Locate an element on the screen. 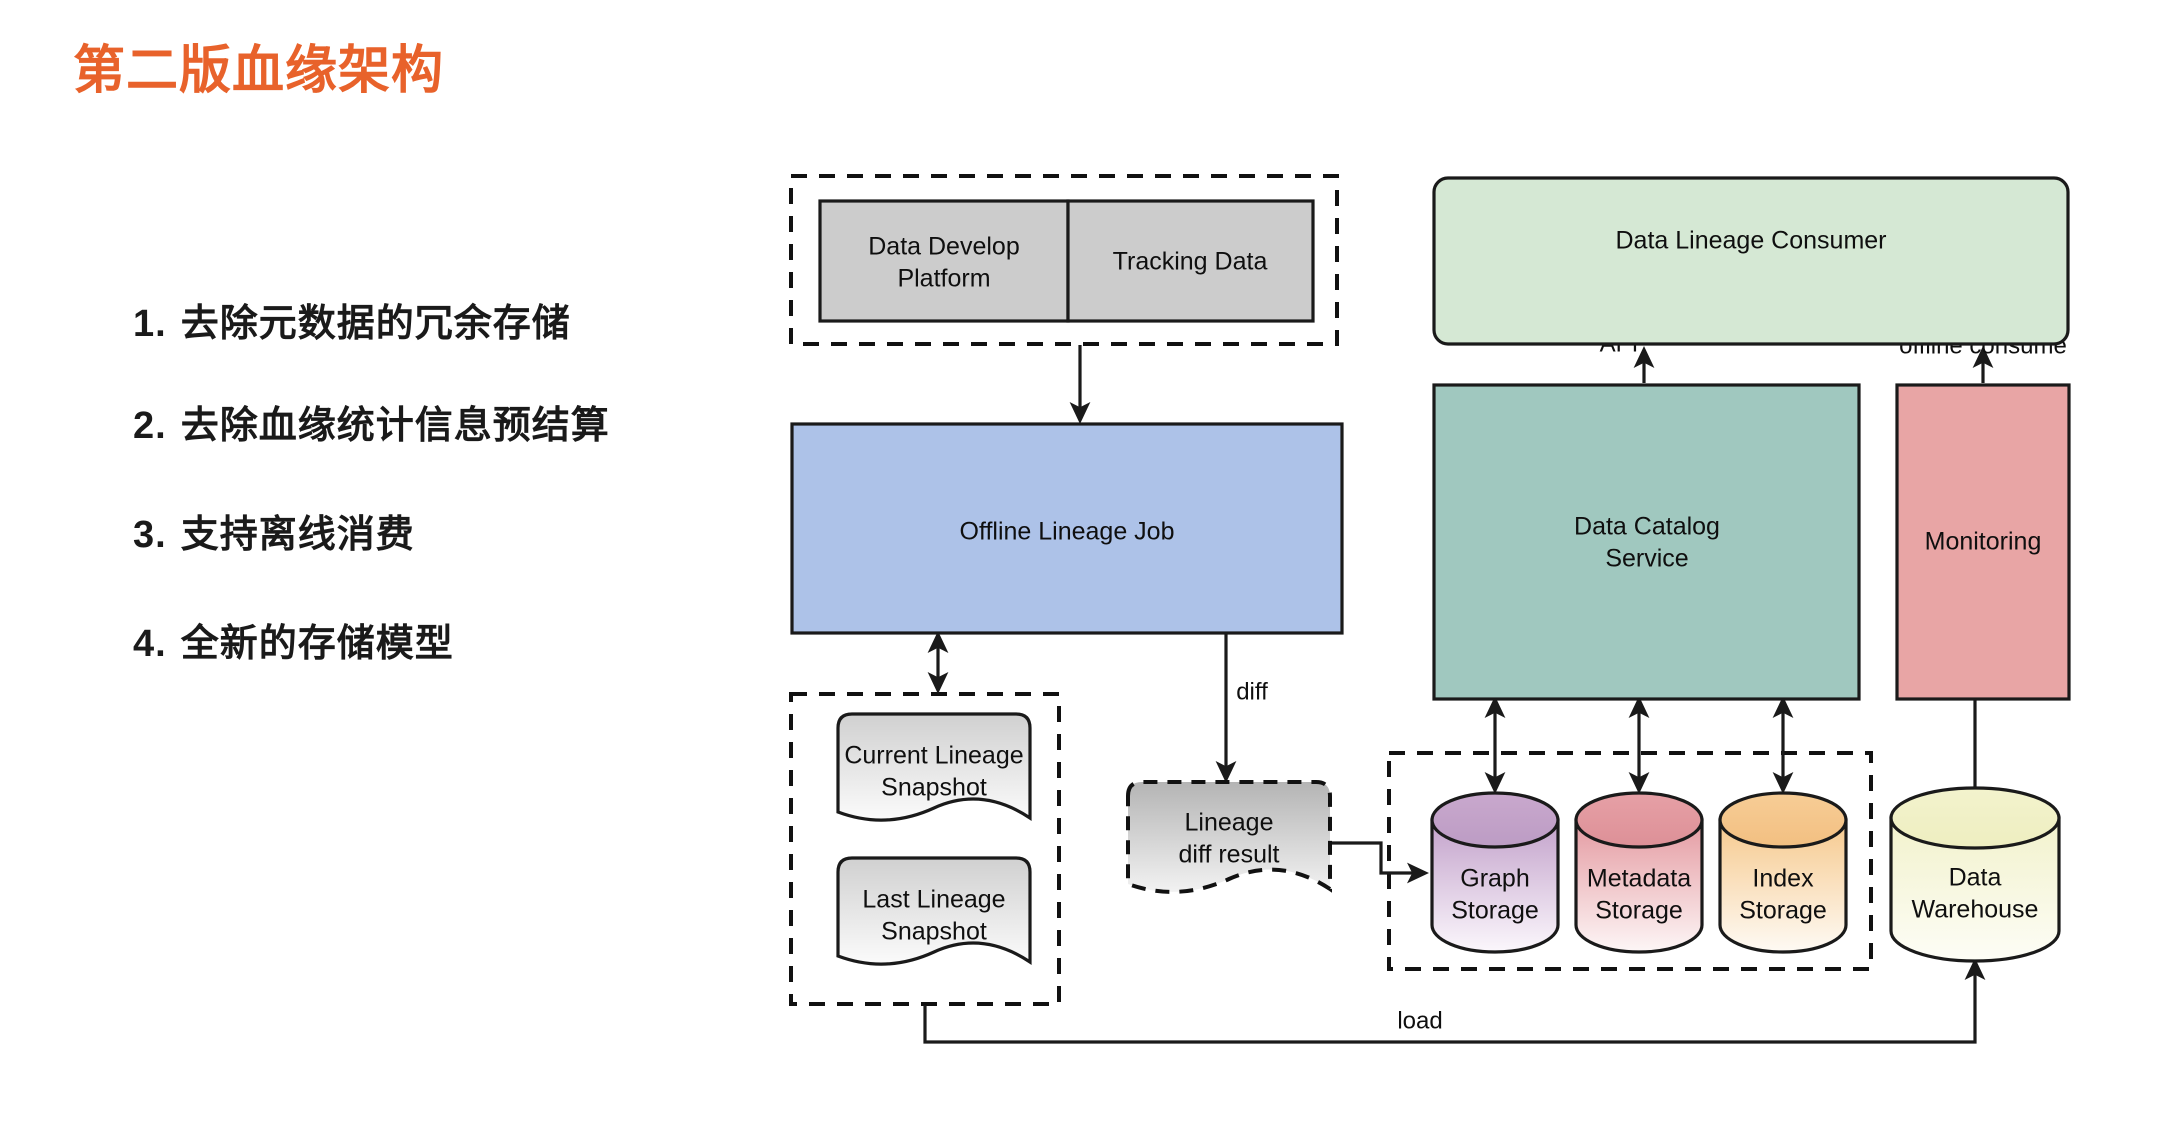  edge-load is located at coordinates (1454, 1001).